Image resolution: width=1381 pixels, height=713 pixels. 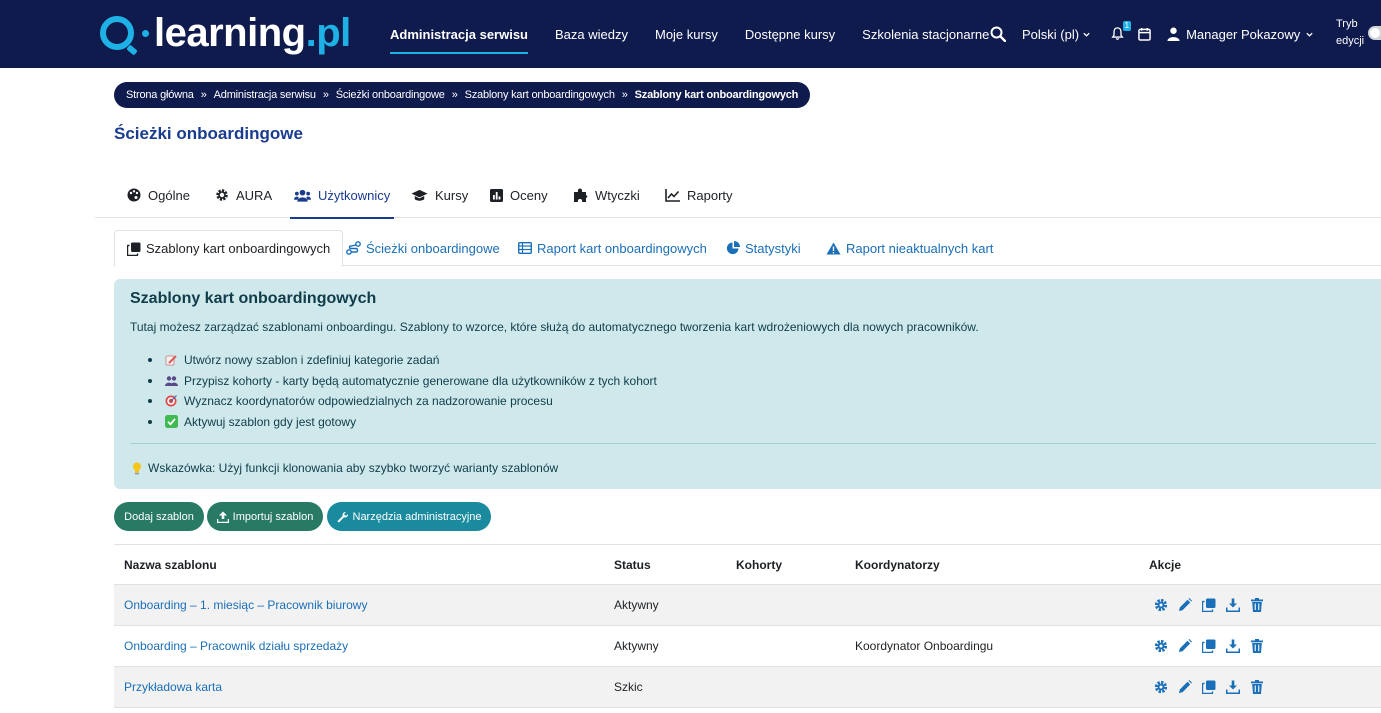 I want to click on line-chart-icon, so click(x=672, y=195).